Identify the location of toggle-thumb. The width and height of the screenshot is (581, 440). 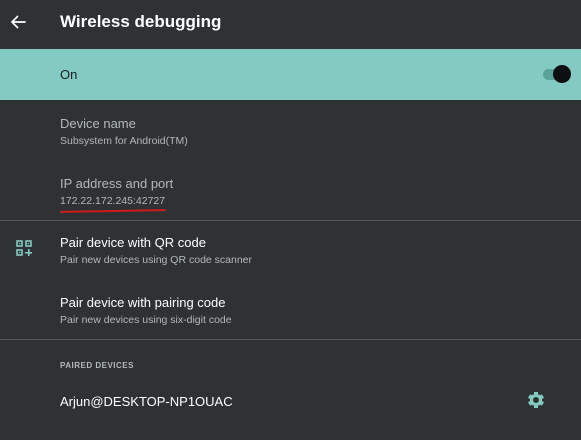
(562, 74).